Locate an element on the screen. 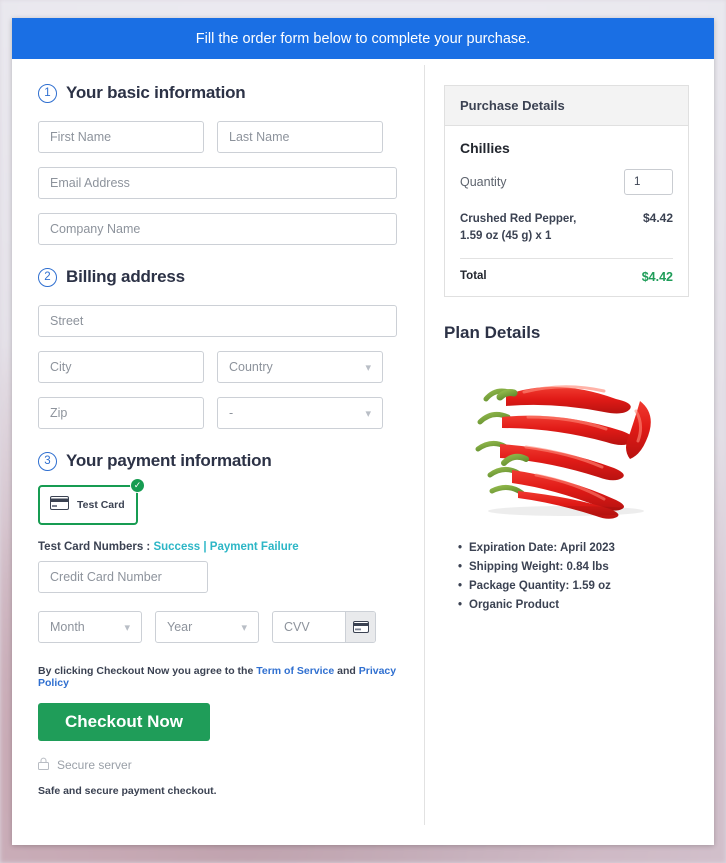 The height and width of the screenshot is (863, 726). line-item-description: Crushed Red Pepper, 1.59 oz (45 g) x 1 is located at coordinates (518, 227).